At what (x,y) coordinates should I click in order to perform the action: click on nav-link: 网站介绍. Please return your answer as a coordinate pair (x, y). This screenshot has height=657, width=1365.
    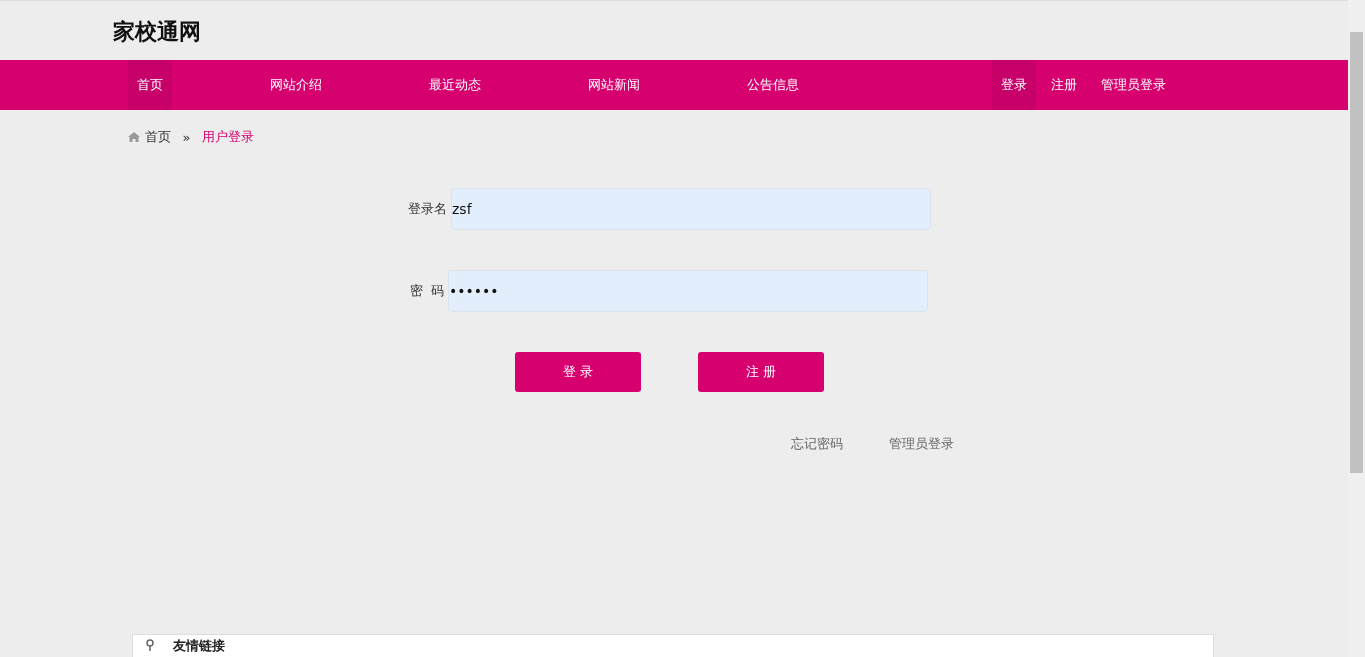
    Looking at the image, I should click on (295, 85).